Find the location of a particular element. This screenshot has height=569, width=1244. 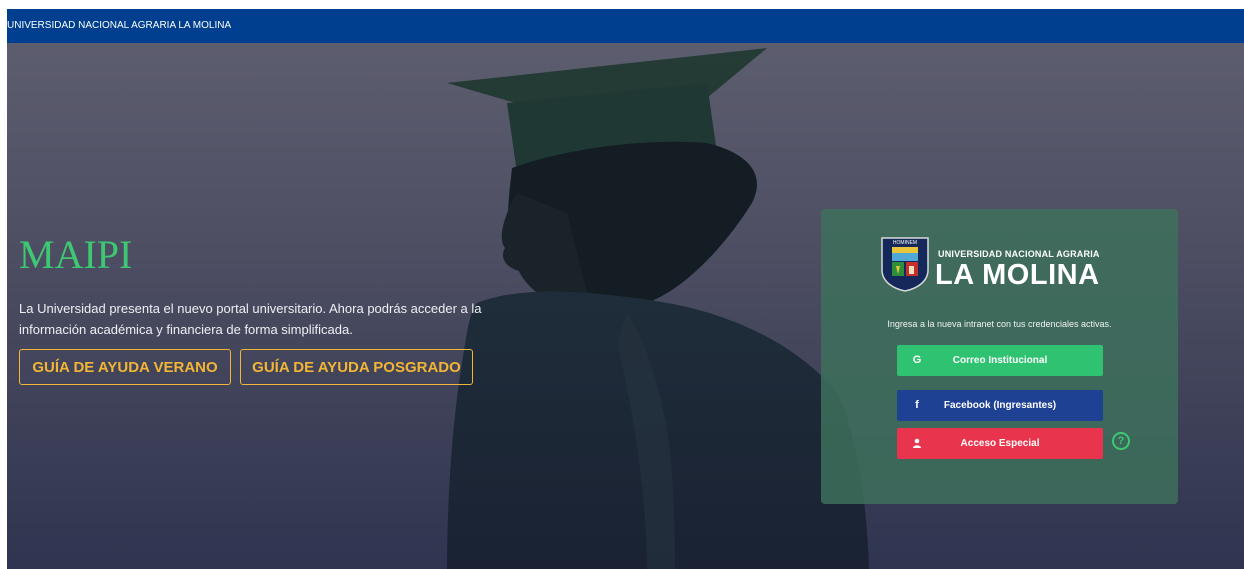

university-name: LA MOLINA is located at coordinates (1017, 275).